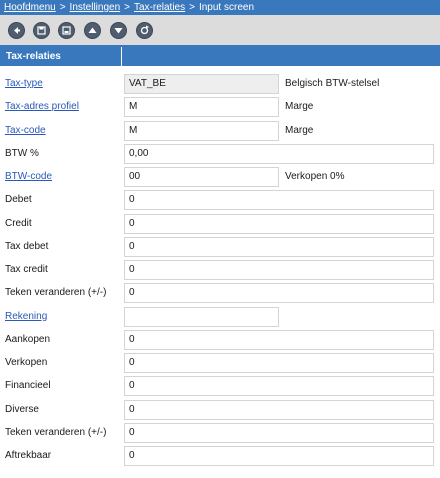 The image size is (440, 478). I want to click on form-row-tax-debet: Tax debet 0, so click(220, 248).